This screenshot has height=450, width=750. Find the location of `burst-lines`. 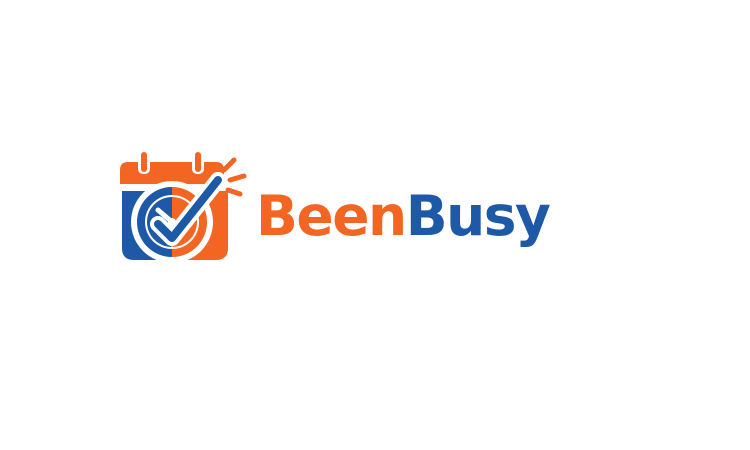

burst-lines is located at coordinates (234, 177).